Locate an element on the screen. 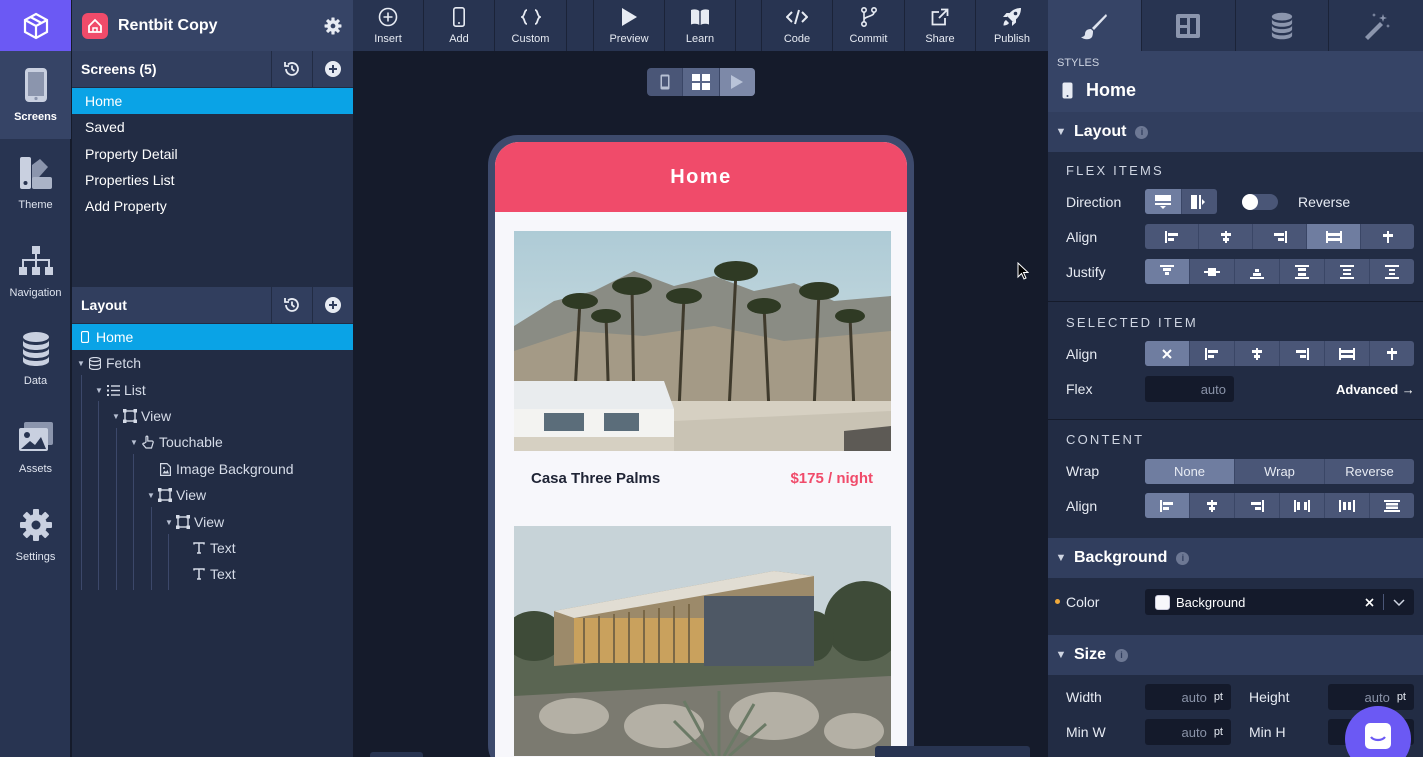 This screenshot has width=1423, height=757. play-mode-button is located at coordinates (737, 82).